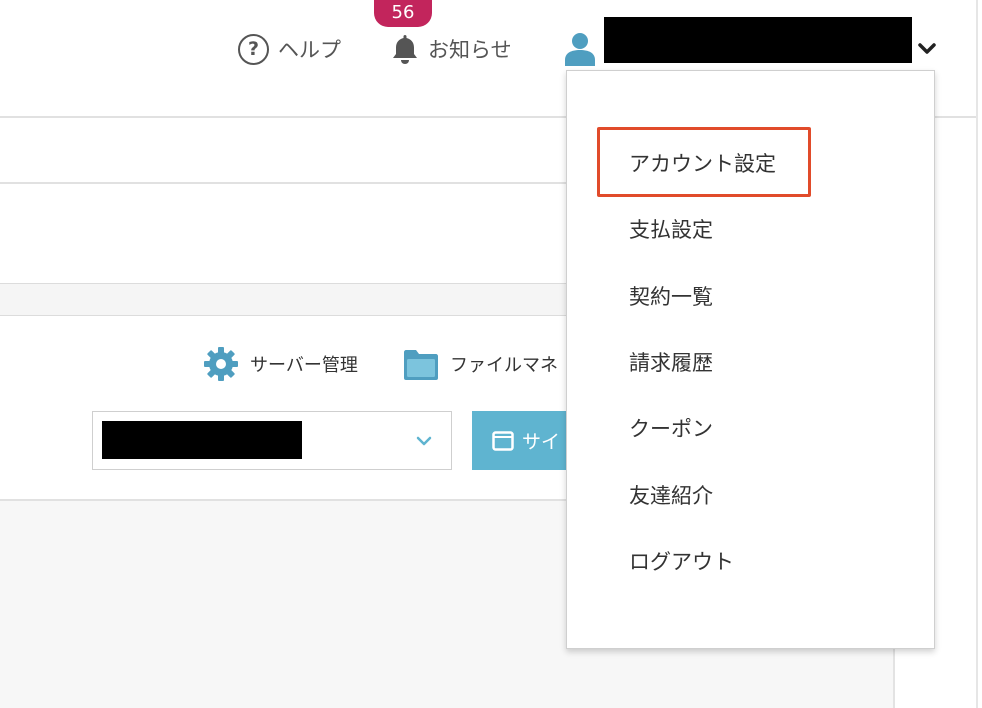  I want to click on help-link: ? ヘルプ, so click(289, 49).